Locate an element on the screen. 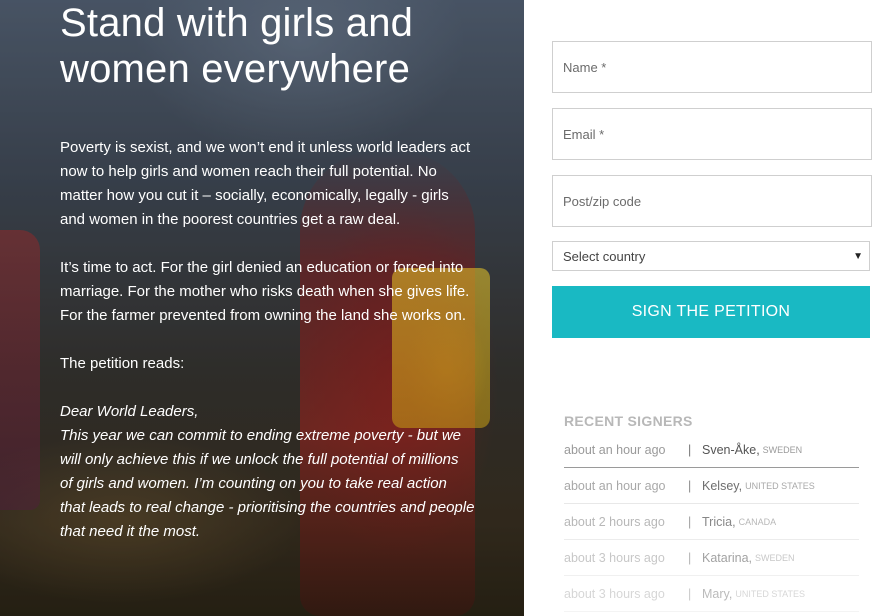 Image resolution: width=875 pixels, height=616 pixels. page-title: Stand with girls and women everywhere is located at coordinates (237, 46).